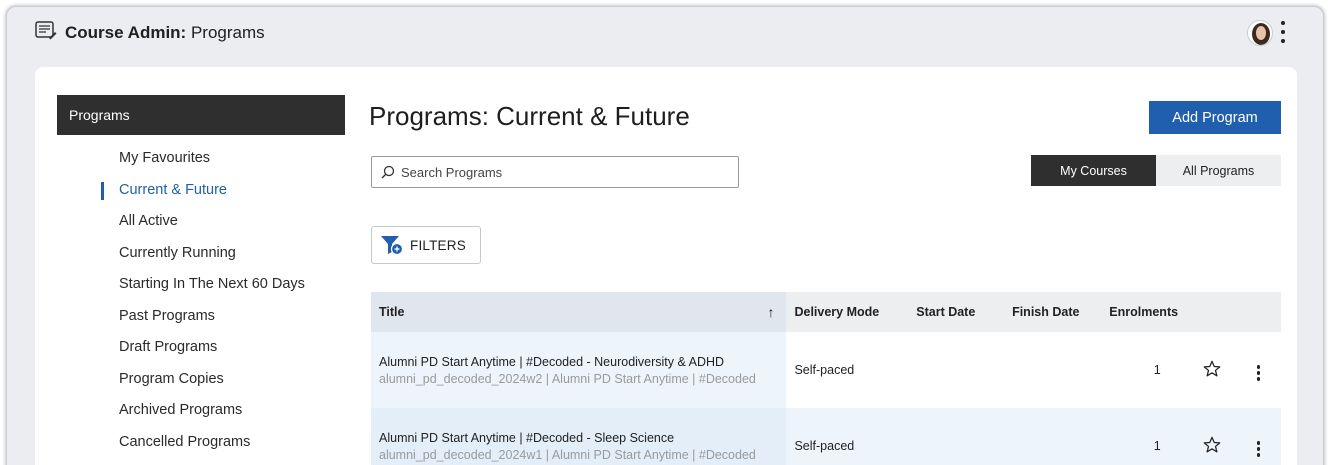 This screenshot has width=1332, height=465. I want to click on column-header-favourite, so click(1212, 312).